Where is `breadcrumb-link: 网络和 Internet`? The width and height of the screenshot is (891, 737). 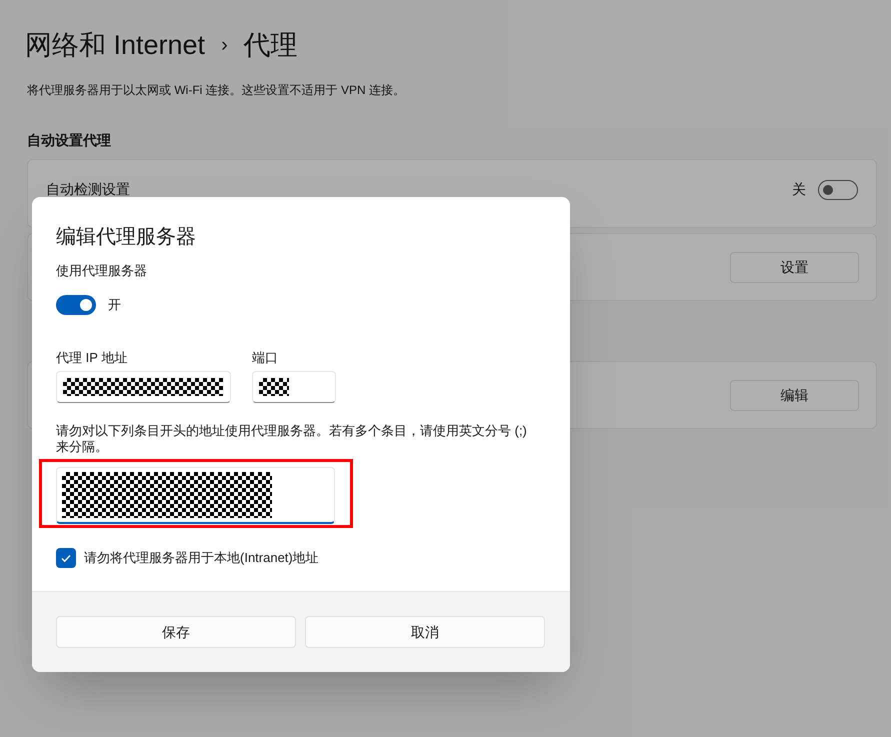 breadcrumb-link: 网络和 Internet is located at coordinates (115, 45).